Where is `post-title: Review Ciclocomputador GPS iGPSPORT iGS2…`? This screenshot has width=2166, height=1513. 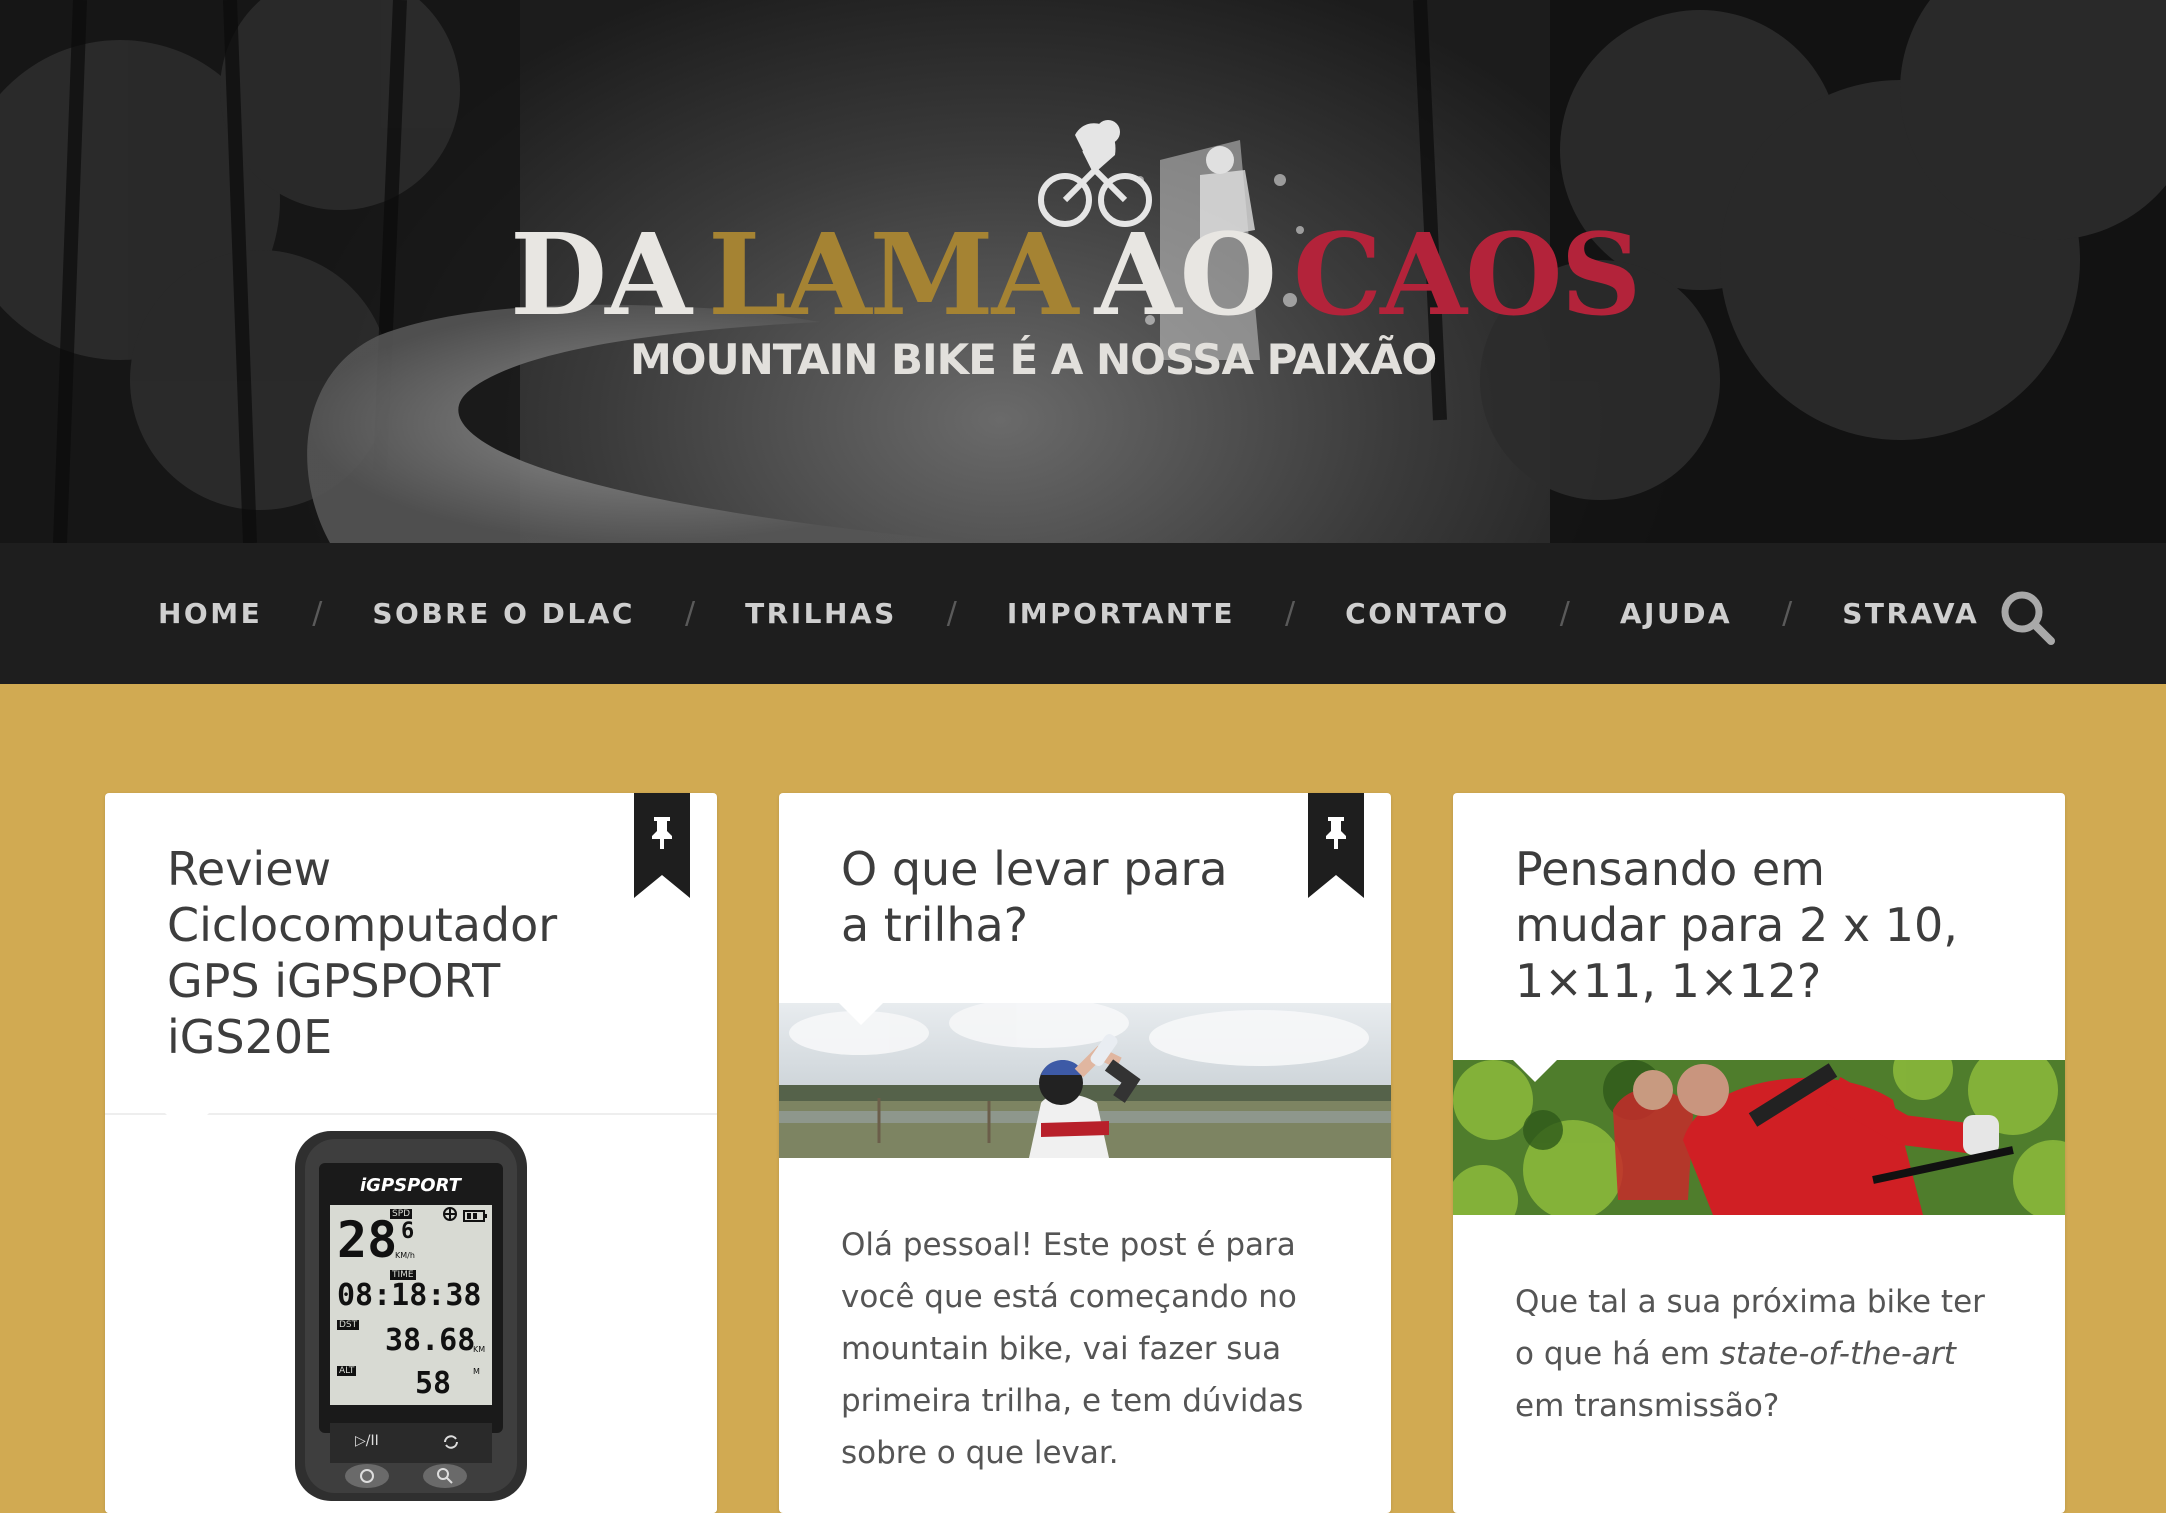 post-title: Review Ciclocomputador GPS iGPSPORT iGS2… is located at coordinates (407, 953).